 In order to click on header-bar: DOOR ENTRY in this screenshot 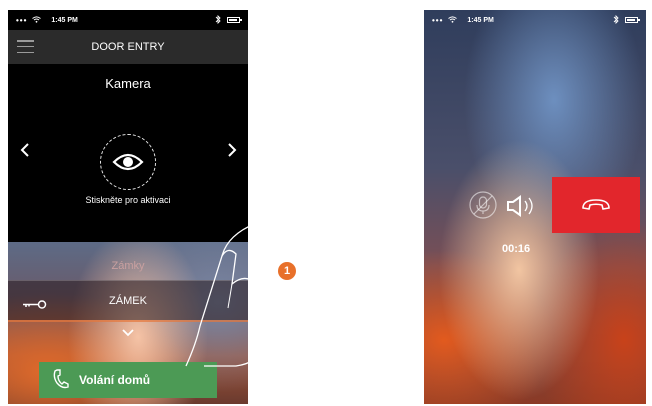, I will do `click(128, 47)`.